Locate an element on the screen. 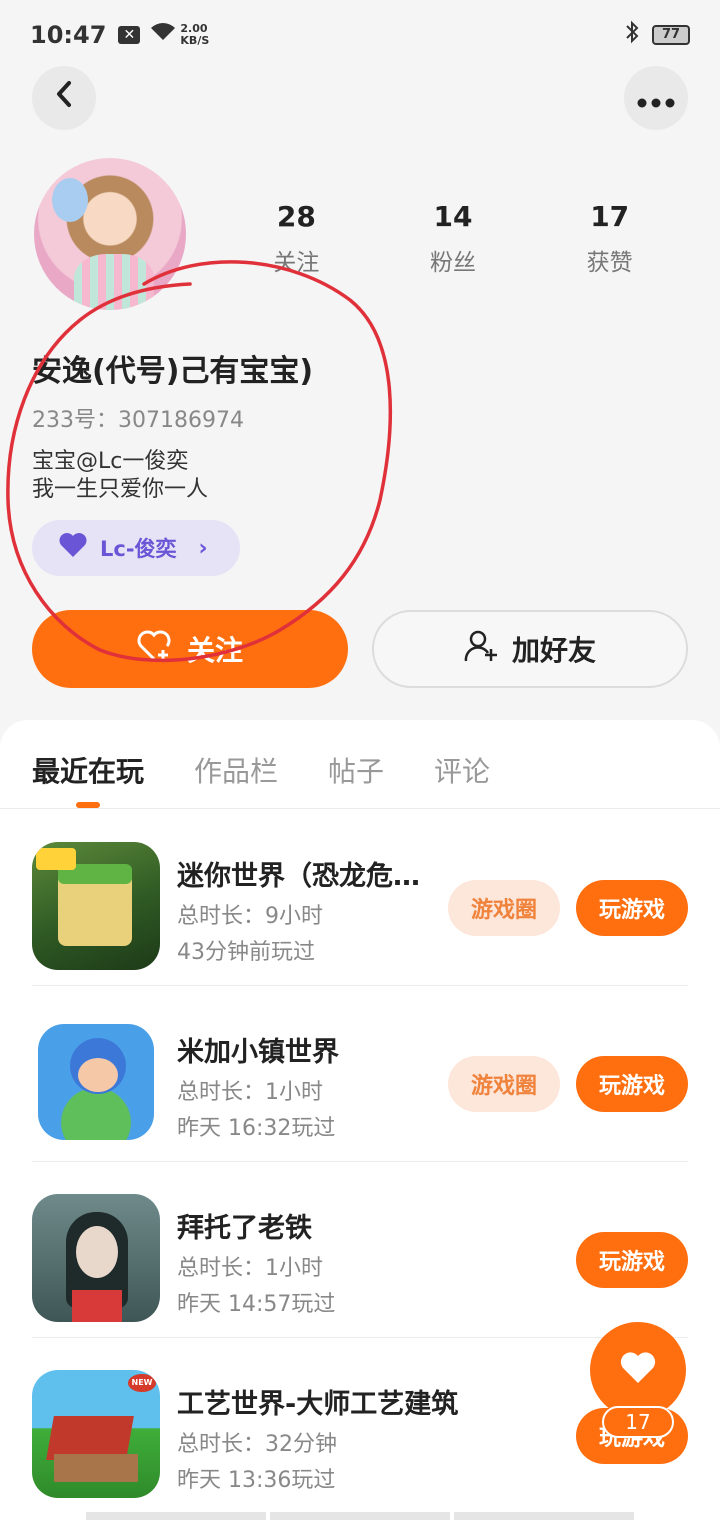 Image resolution: width=720 pixels, height=1520 pixels. heart-icon is located at coordinates (638, 1370).